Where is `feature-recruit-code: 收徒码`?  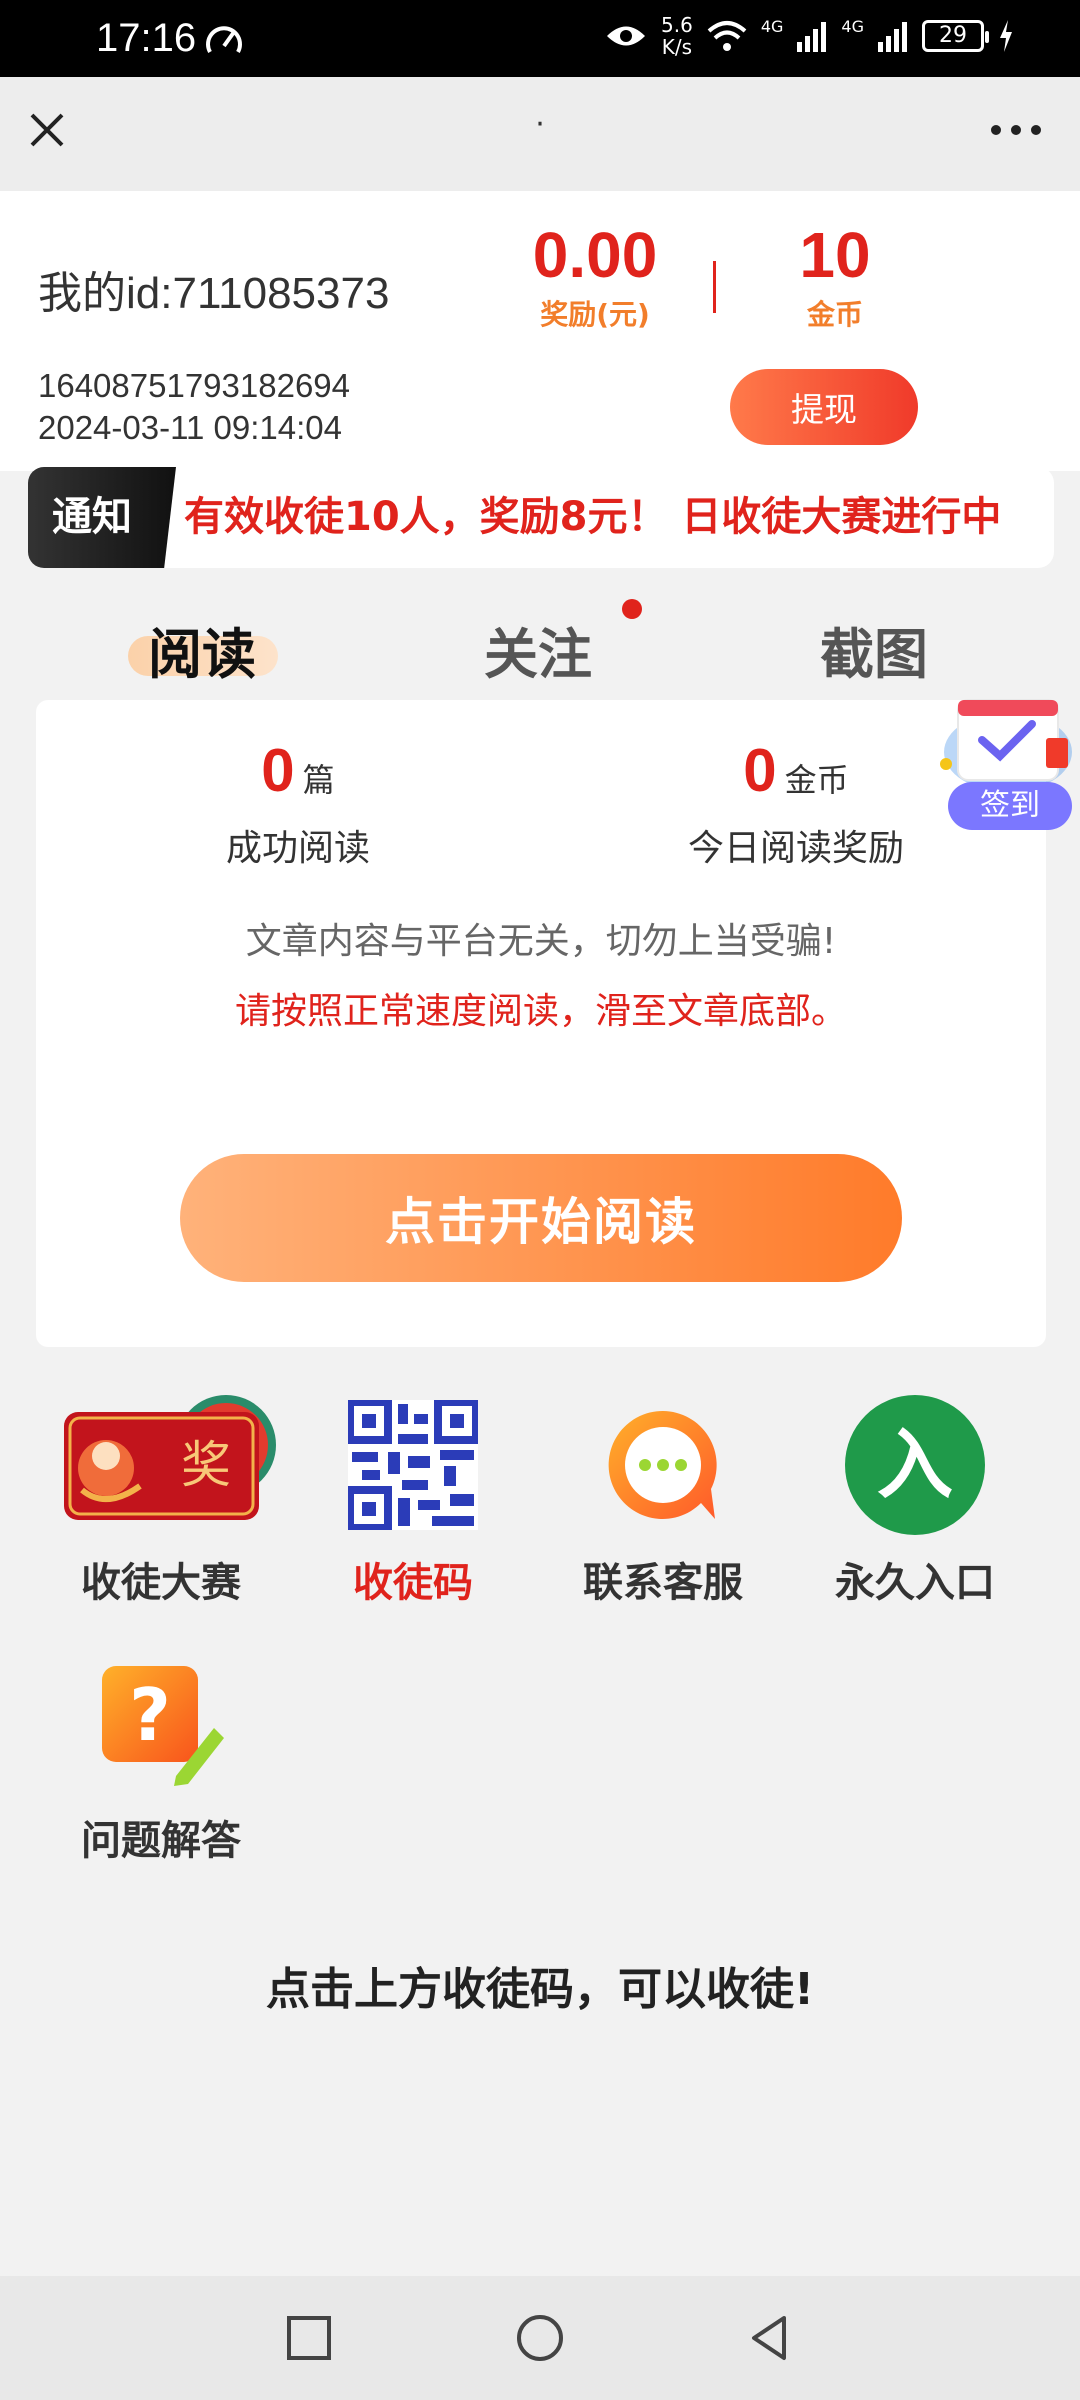
feature-recruit-code: 收徒码 is located at coordinates (413, 1499).